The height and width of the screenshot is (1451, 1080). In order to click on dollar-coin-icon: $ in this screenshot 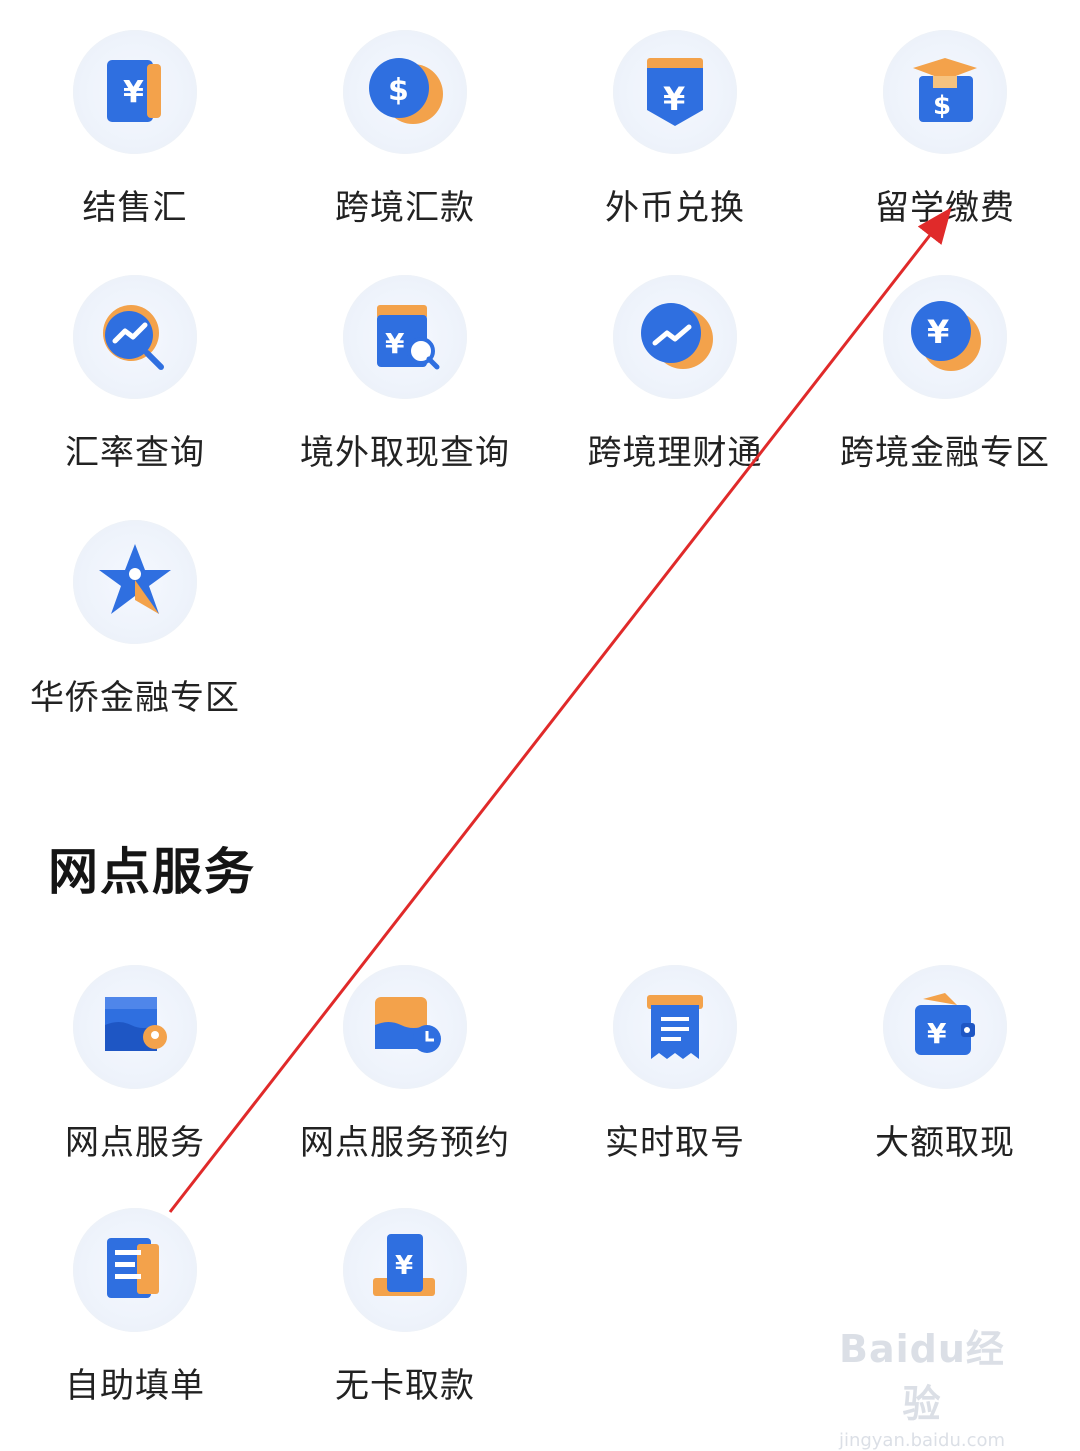, I will do `click(405, 92)`.